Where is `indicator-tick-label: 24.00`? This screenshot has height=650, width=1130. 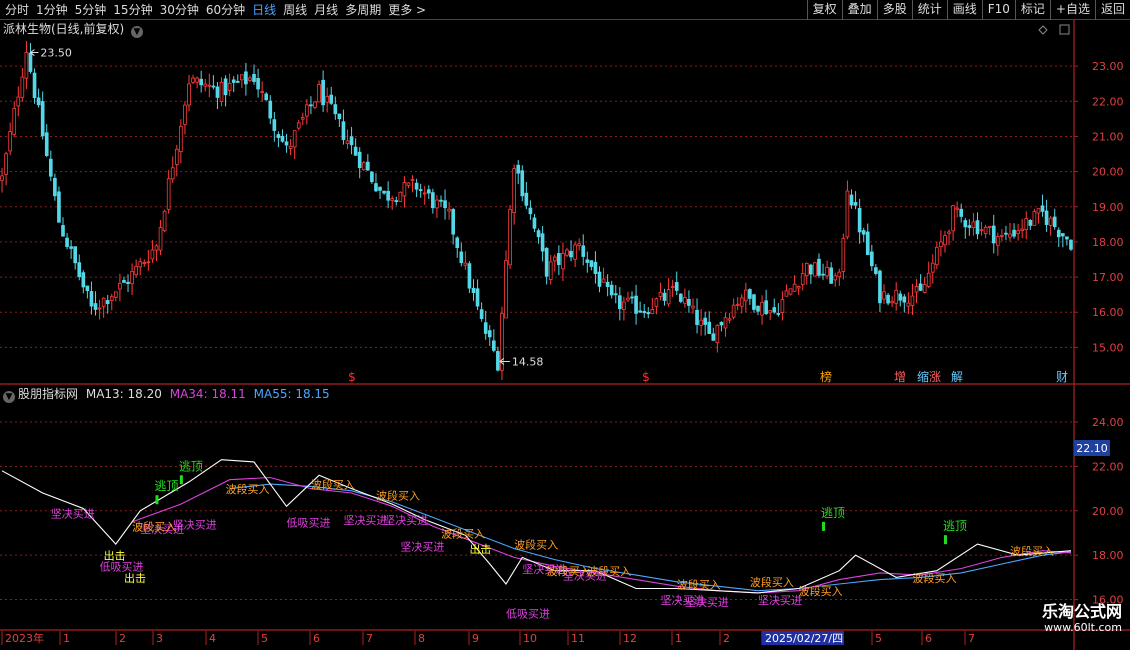
indicator-tick-label: 24.00 is located at coordinates (1108, 422).